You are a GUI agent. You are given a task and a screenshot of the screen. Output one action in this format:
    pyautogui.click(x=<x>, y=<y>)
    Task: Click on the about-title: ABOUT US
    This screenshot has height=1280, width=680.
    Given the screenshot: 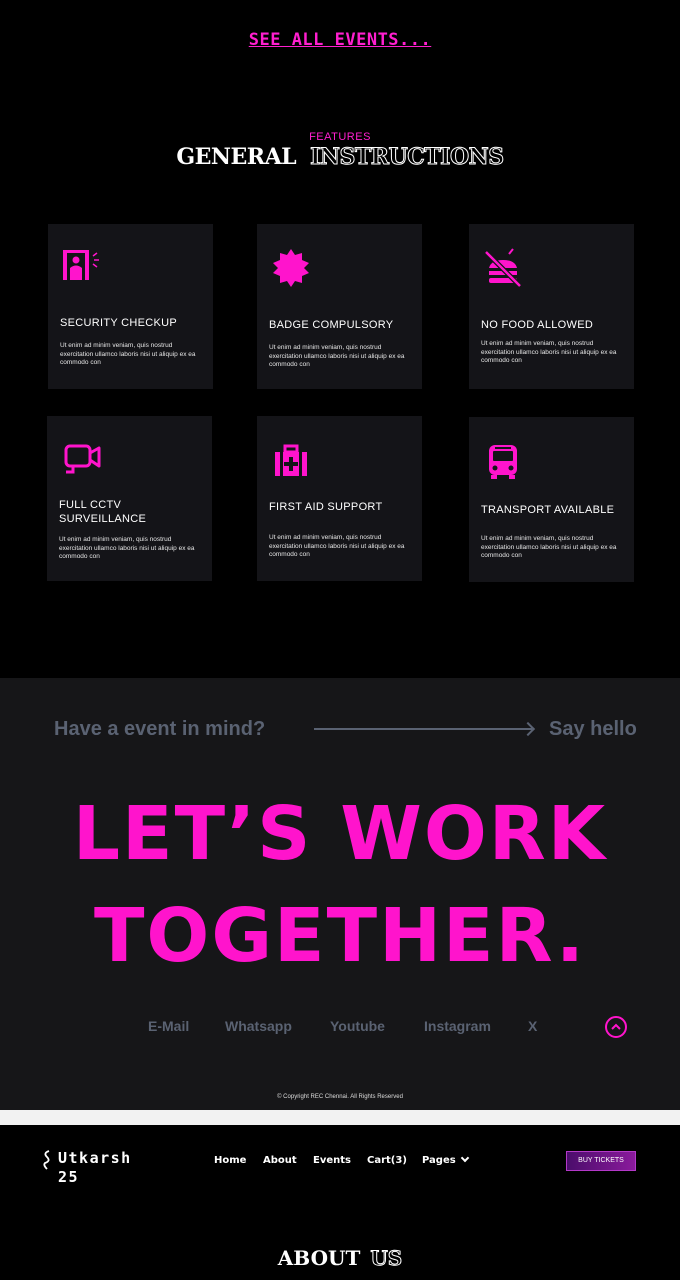 What is the action you would take?
    pyautogui.click(x=340, y=1258)
    